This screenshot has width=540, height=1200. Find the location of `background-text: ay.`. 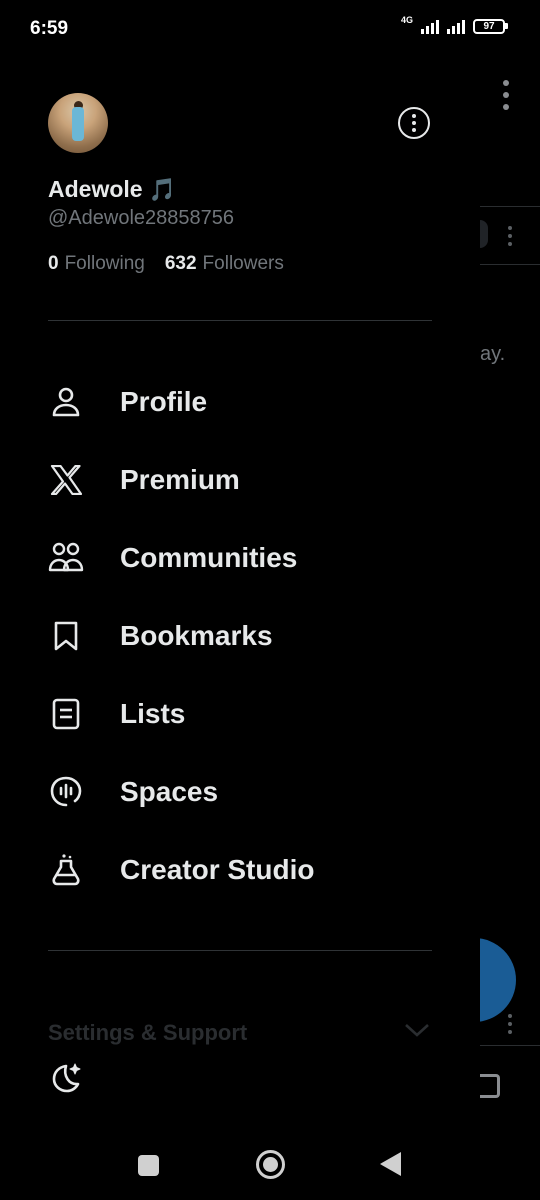

background-text: ay. is located at coordinates (493, 354).